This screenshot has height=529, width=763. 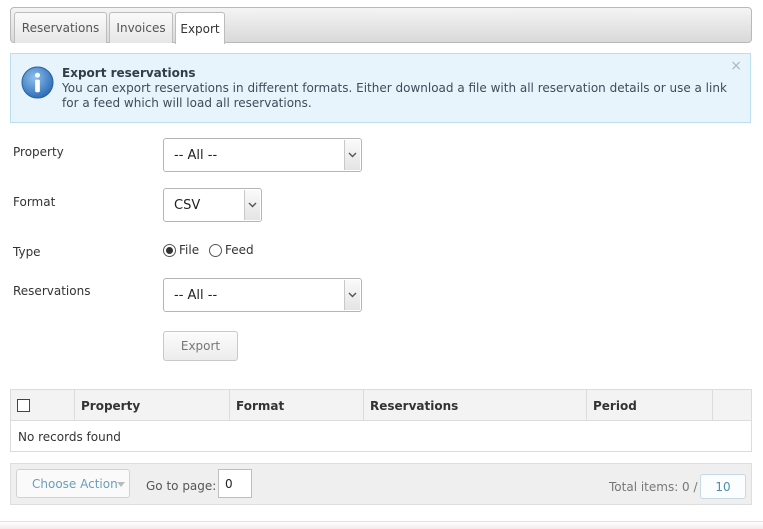 I want to click on format-label: Format, so click(x=34, y=202).